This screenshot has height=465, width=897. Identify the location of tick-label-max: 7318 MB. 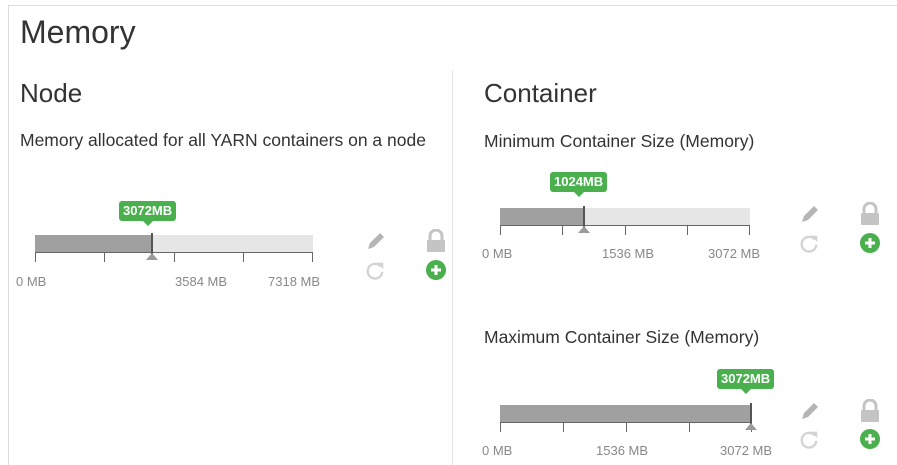
(294, 281).